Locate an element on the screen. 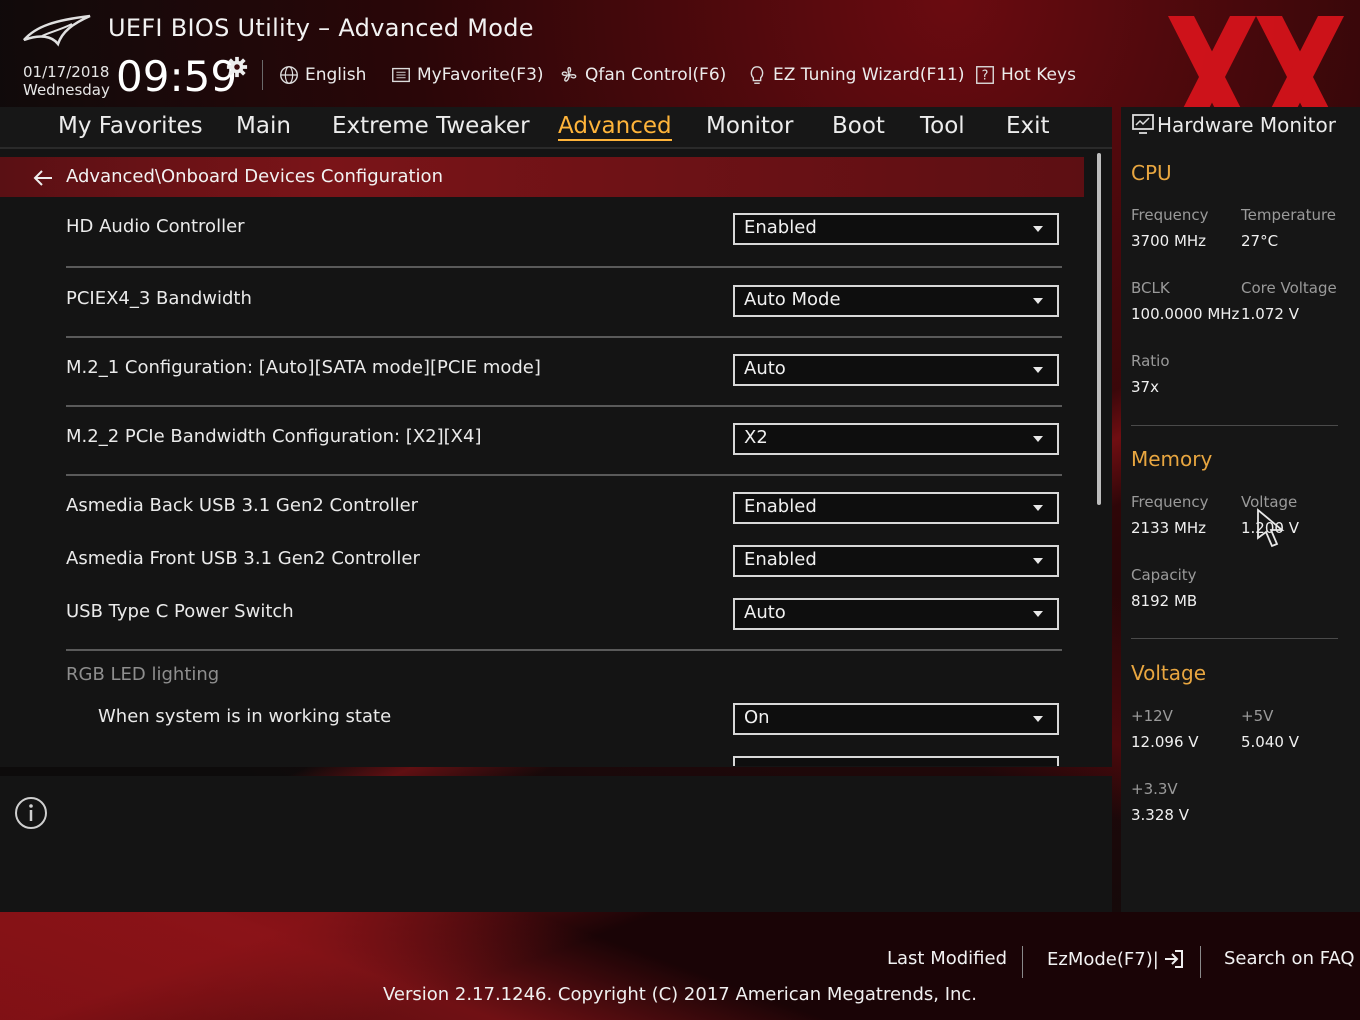  tab-main: Main is located at coordinates (263, 126).